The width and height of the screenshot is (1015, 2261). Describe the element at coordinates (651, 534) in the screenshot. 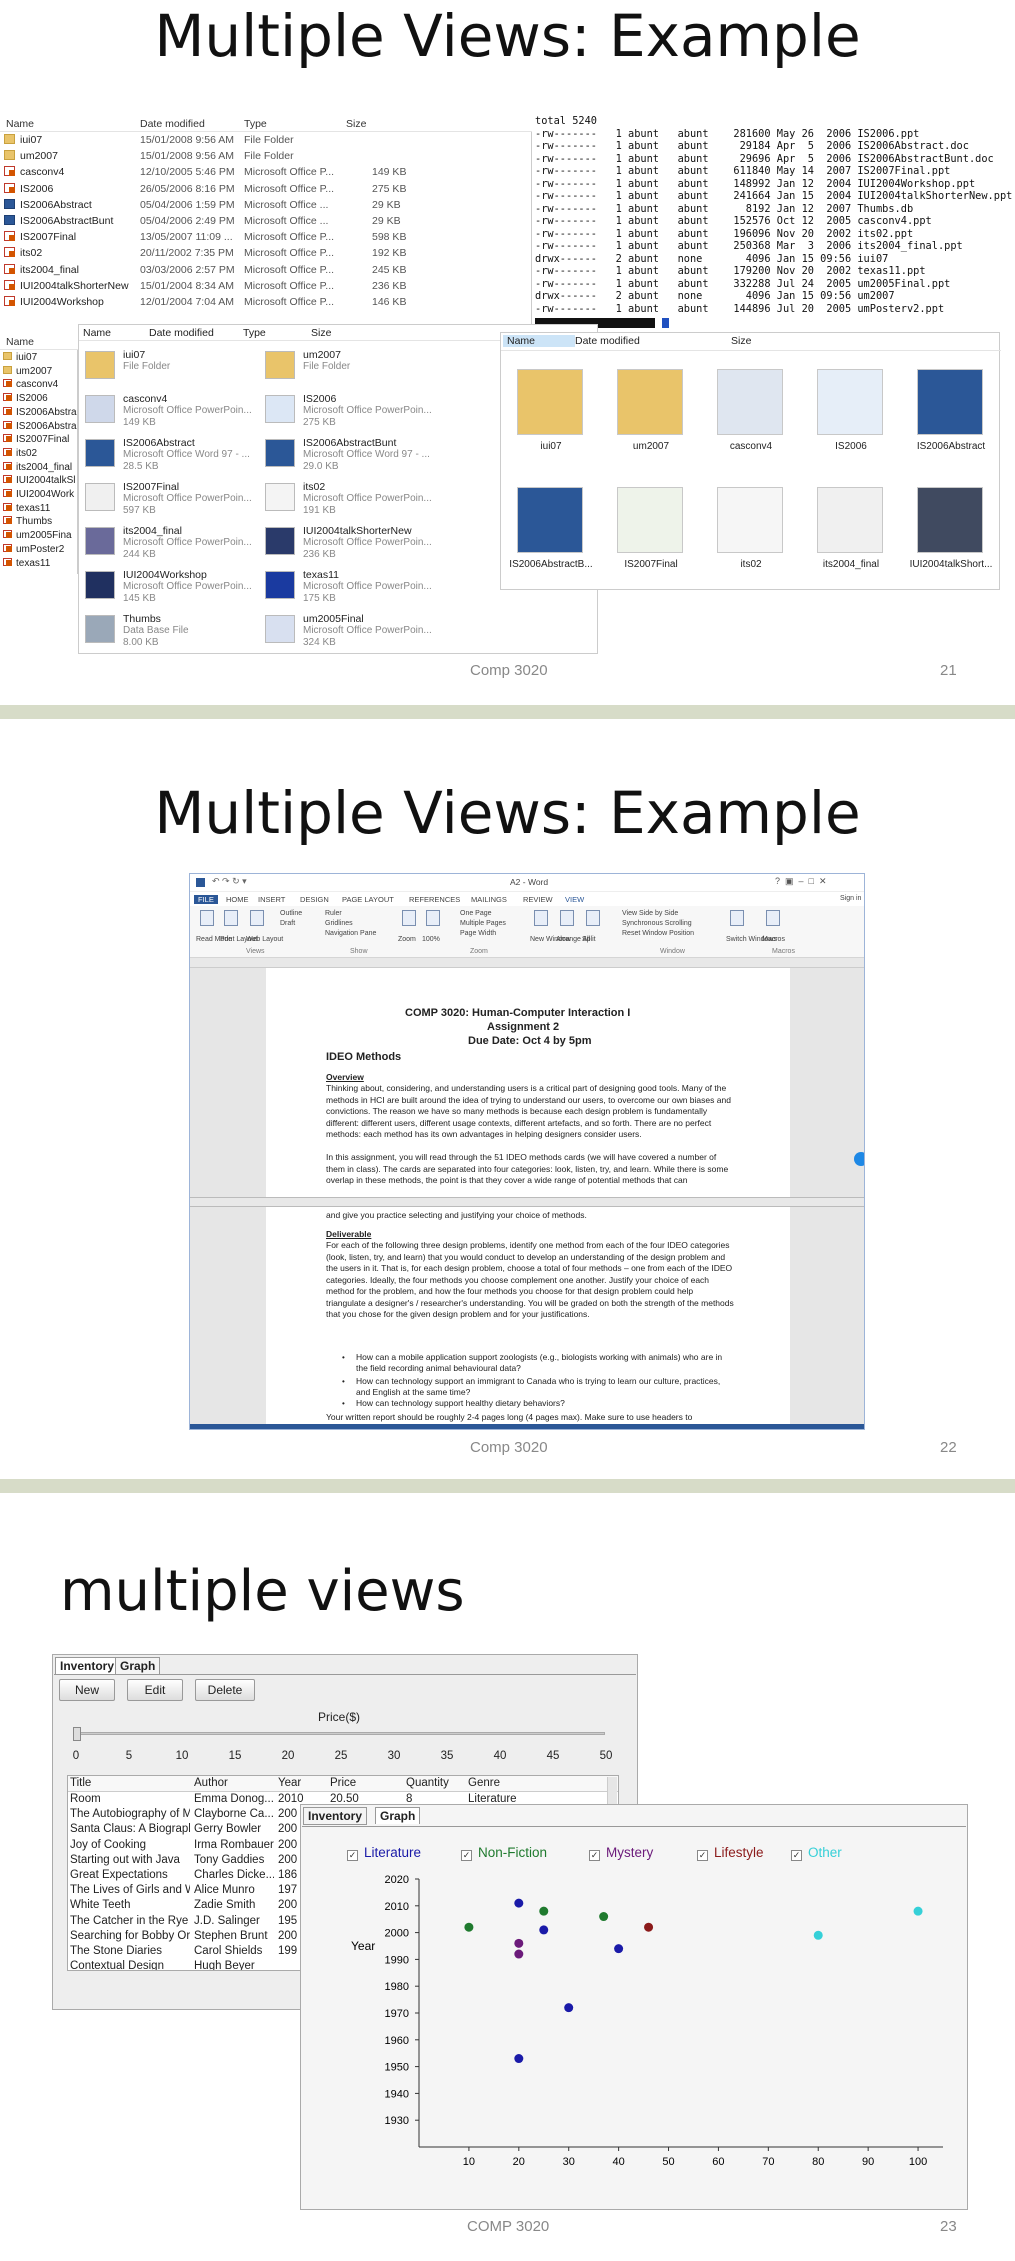

I see `large-icon-item: IS2007Final` at that location.